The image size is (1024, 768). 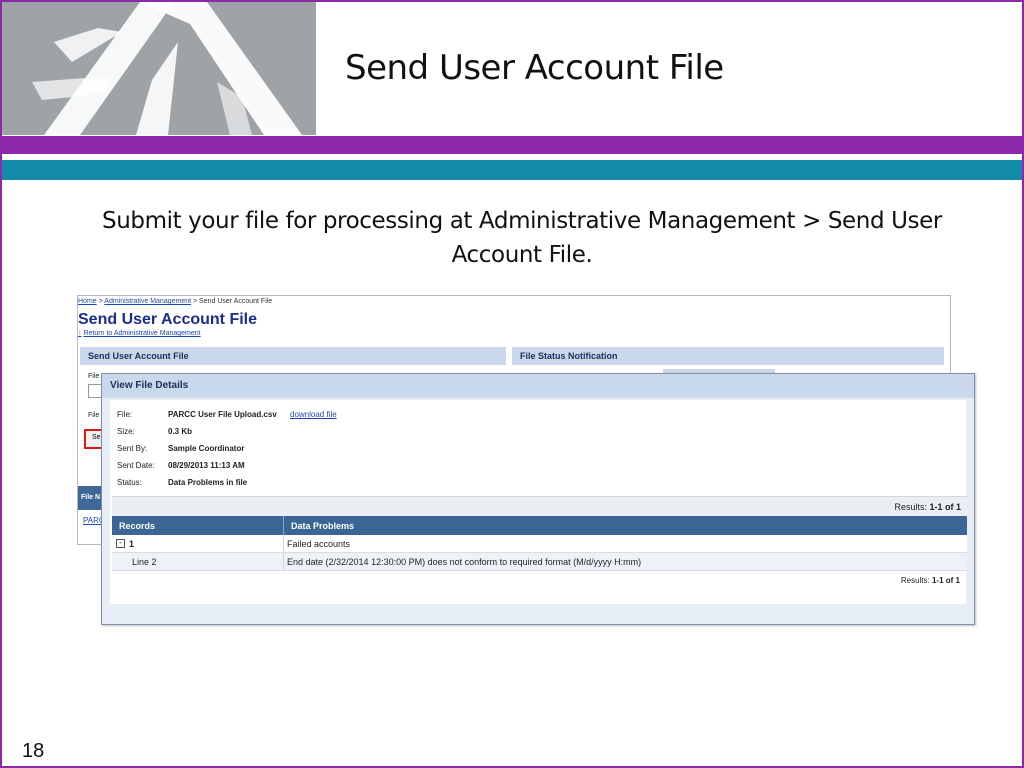 What do you see at coordinates (539, 544) in the screenshot?
I see `table-row: - 1 Failed accounts` at bounding box center [539, 544].